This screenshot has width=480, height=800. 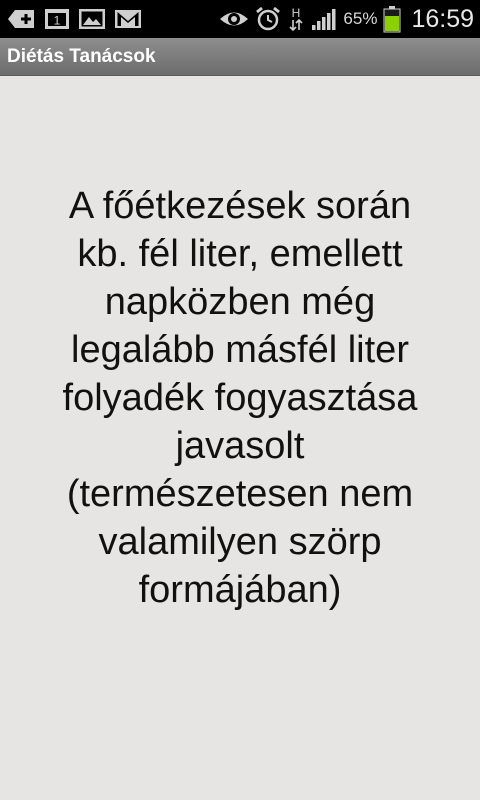 I want to click on add-icon, so click(x=21, y=19).